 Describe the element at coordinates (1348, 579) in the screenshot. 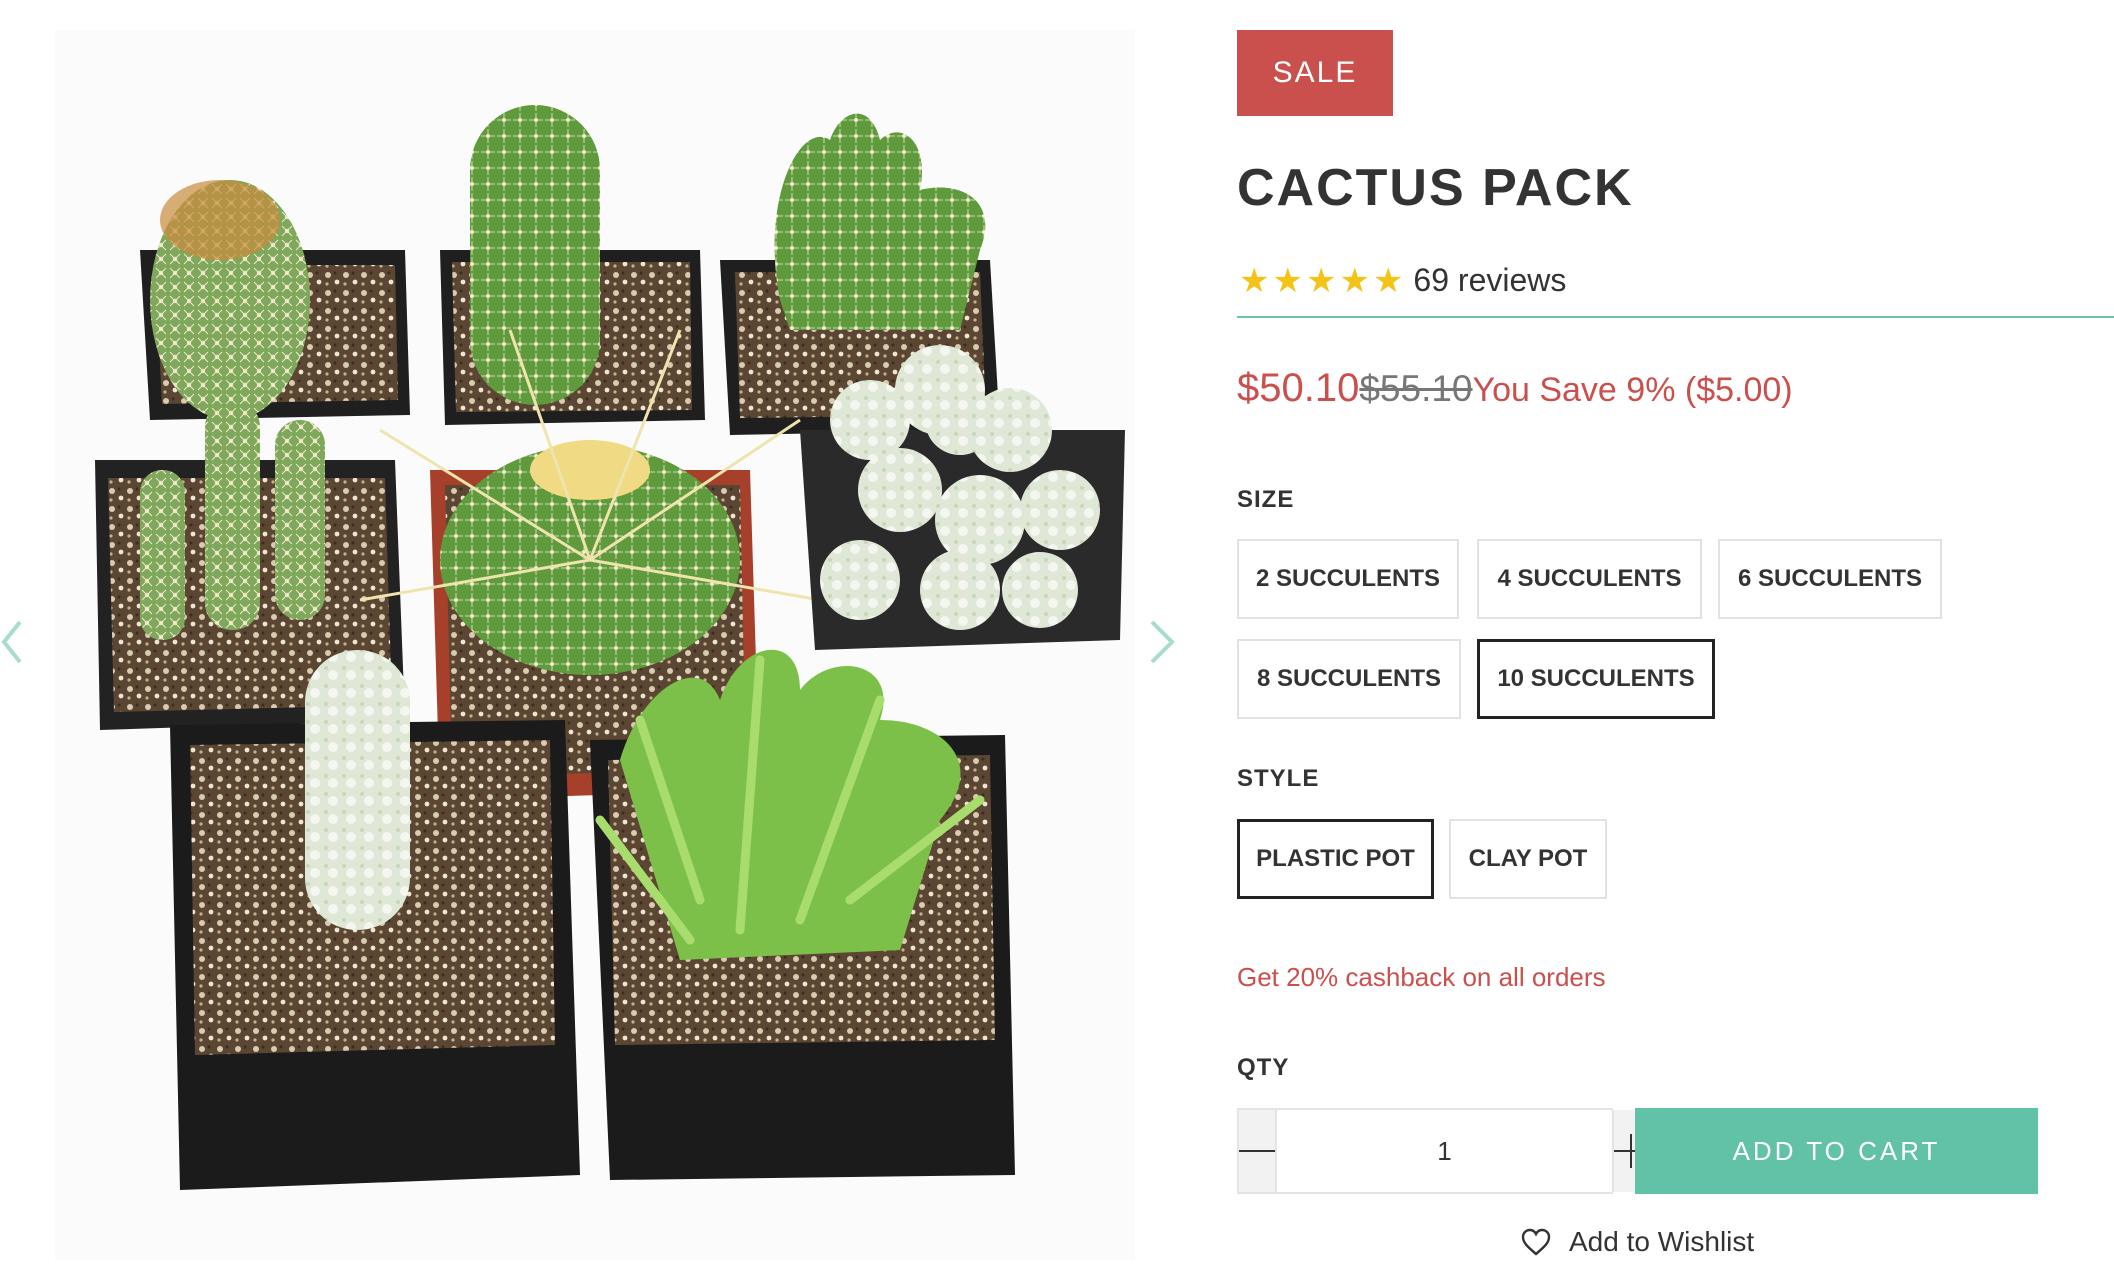

I see `size-option-2: 2 SUCCULENTS` at that location.